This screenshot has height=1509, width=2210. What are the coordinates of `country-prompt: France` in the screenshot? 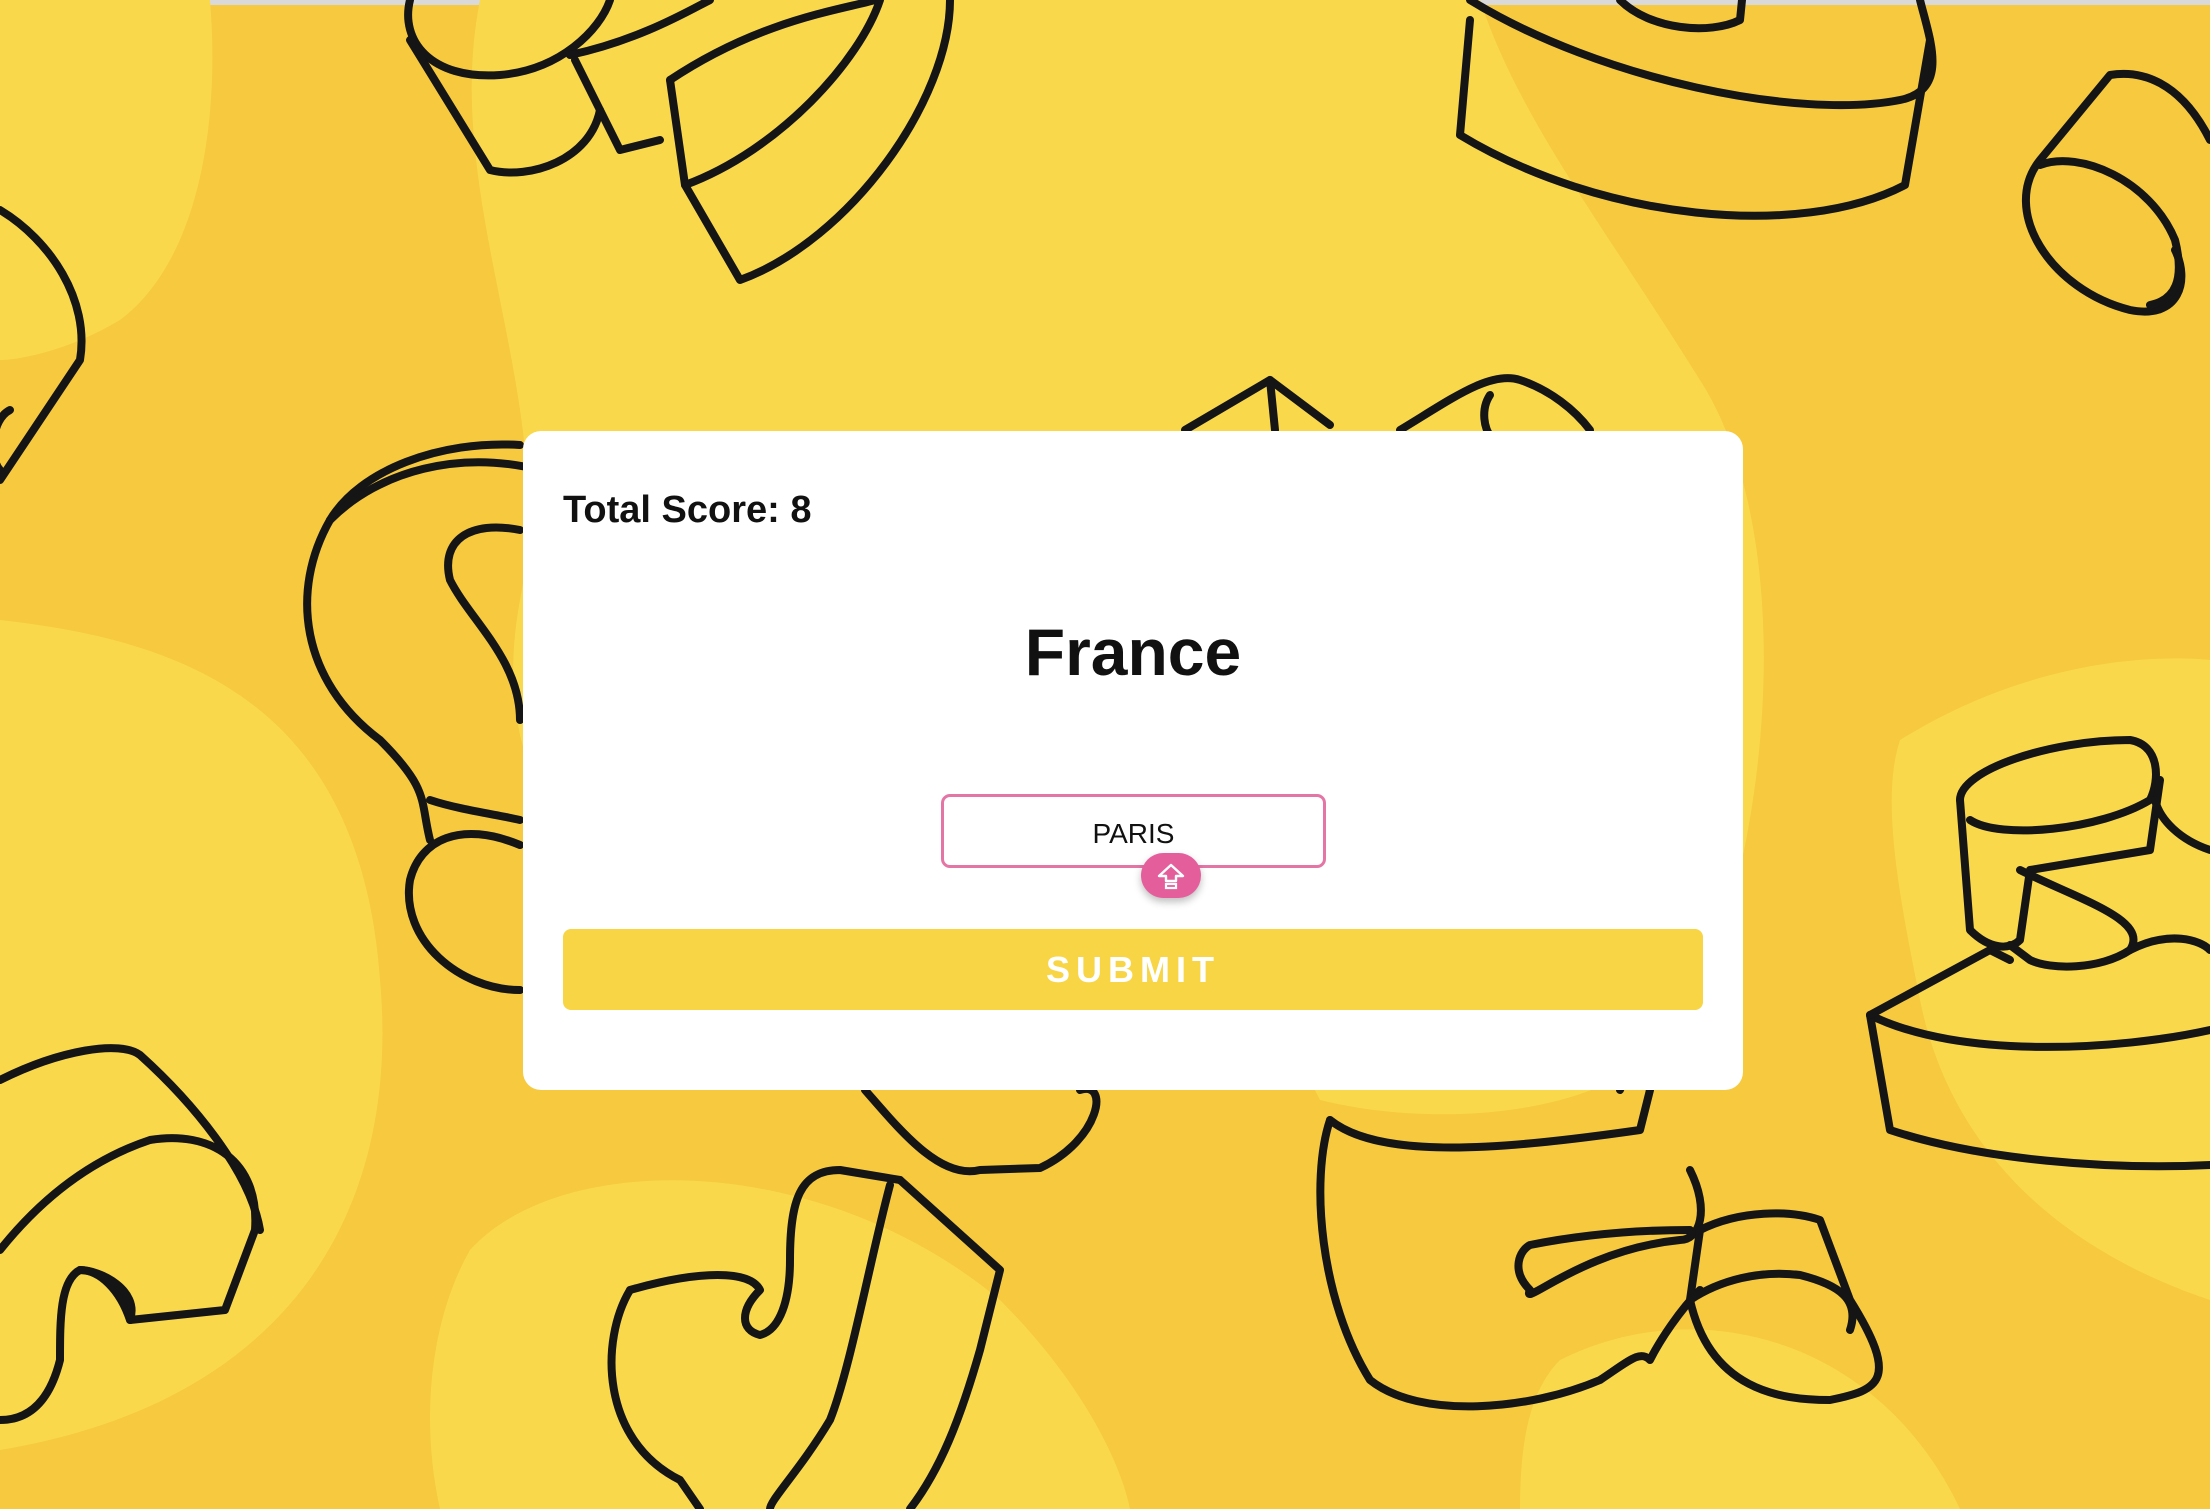 It's located at (1133, 652).